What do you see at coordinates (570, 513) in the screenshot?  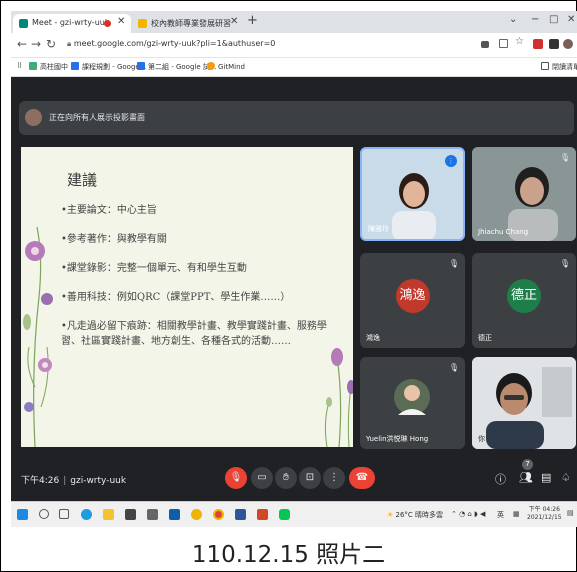 I see `notification-icon: ▤` at bounding box center [570, 513].